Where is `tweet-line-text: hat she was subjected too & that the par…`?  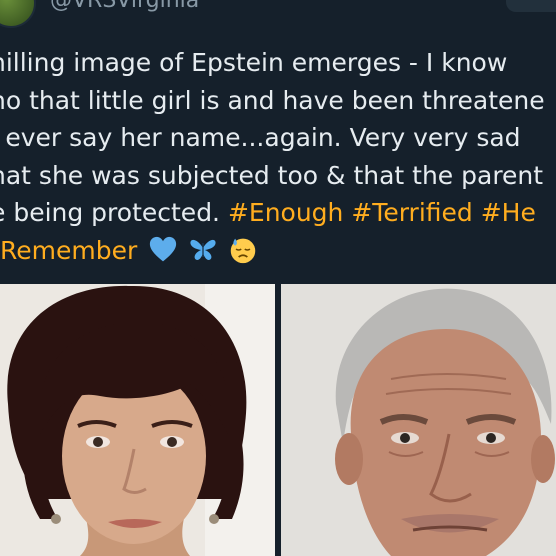 tweet-line-text: hat she was subjected too & that the par… is located at coordinates (272, 175).